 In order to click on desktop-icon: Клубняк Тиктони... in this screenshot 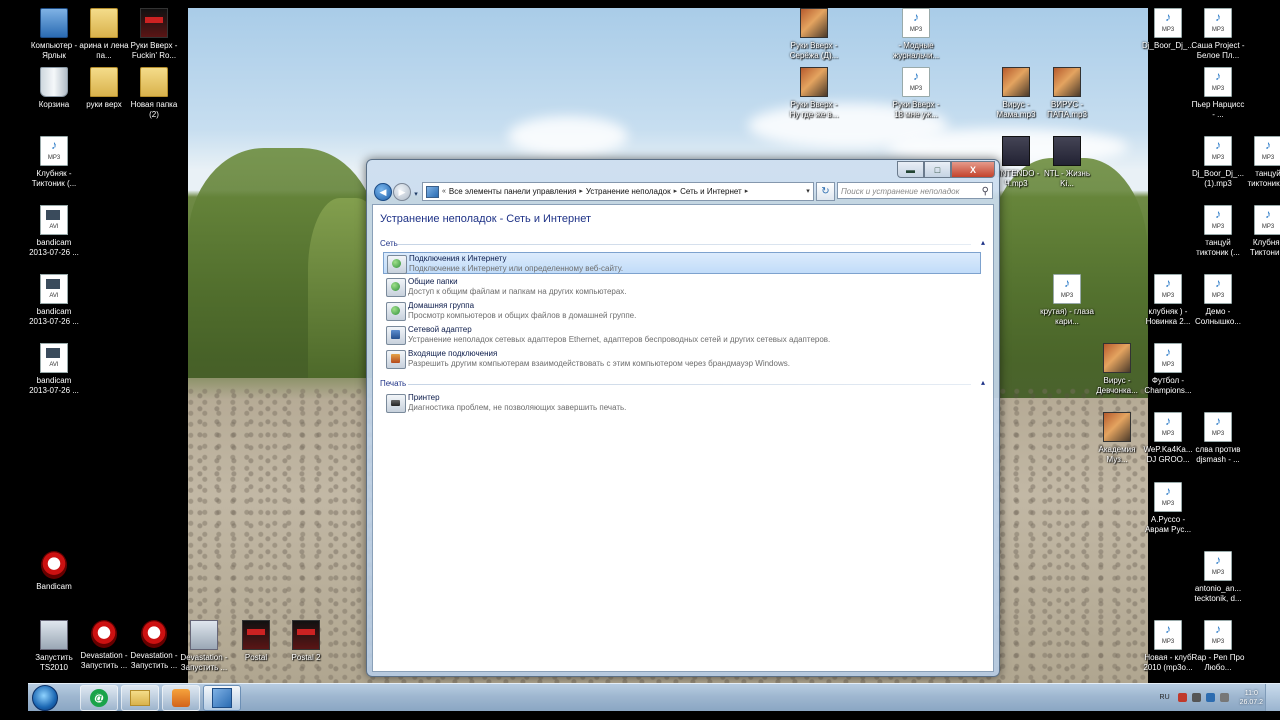, I will do `click(1260, 231)`.